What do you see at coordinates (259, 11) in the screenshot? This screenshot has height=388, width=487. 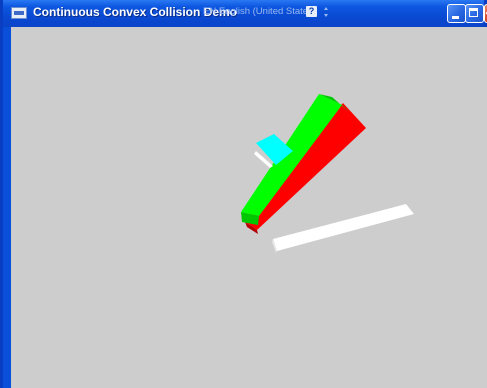 I see `language-indicator: EN English (United States)` at bounding box center [259, 11].